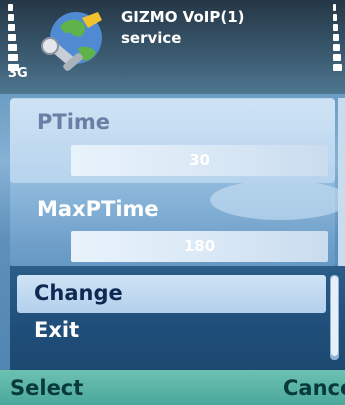  What do you see at coordinates (73, 43) in the screenshot?
I see `voip-settings-icon` at bounding box center [73, 43].